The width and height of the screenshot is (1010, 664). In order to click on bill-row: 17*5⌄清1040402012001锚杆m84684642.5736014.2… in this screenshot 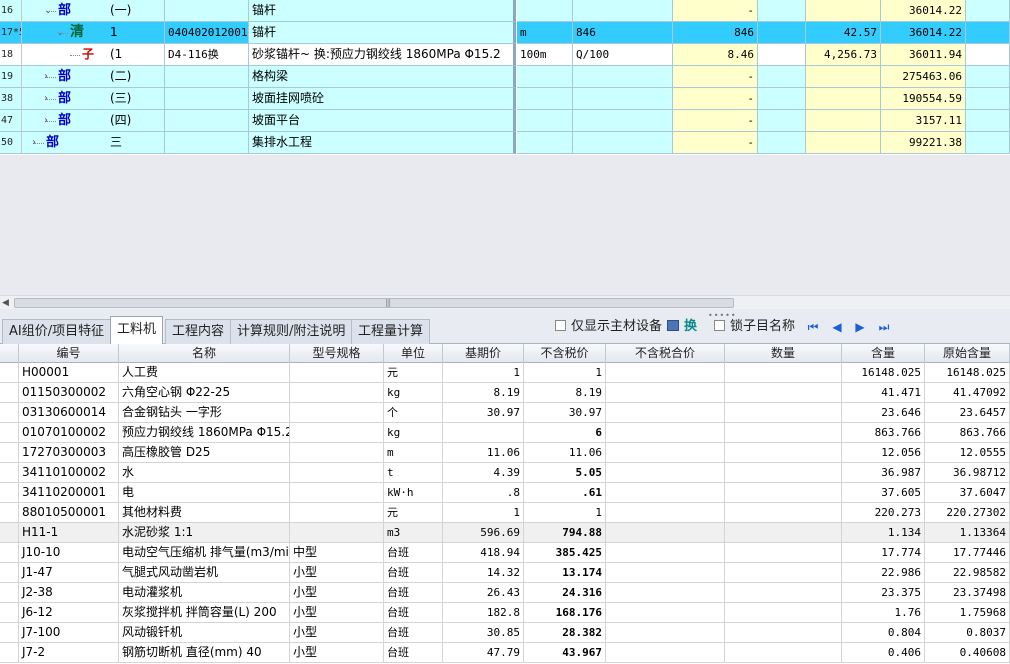, I will do `click(505, 33)`.